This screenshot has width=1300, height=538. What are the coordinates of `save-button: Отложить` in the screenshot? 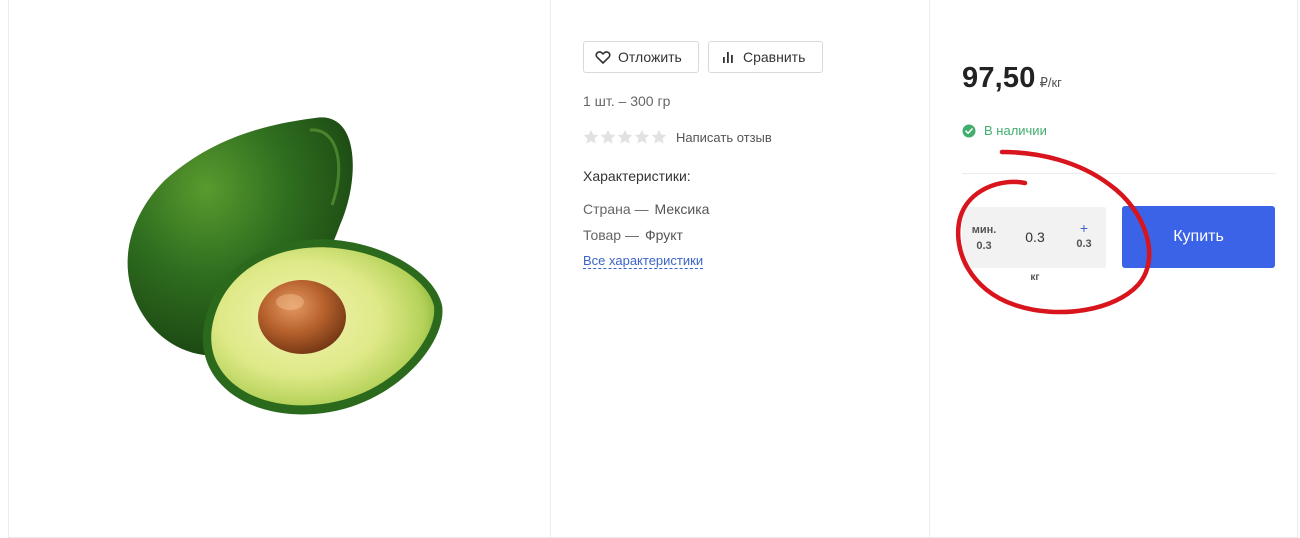 It's located at (641, 57).